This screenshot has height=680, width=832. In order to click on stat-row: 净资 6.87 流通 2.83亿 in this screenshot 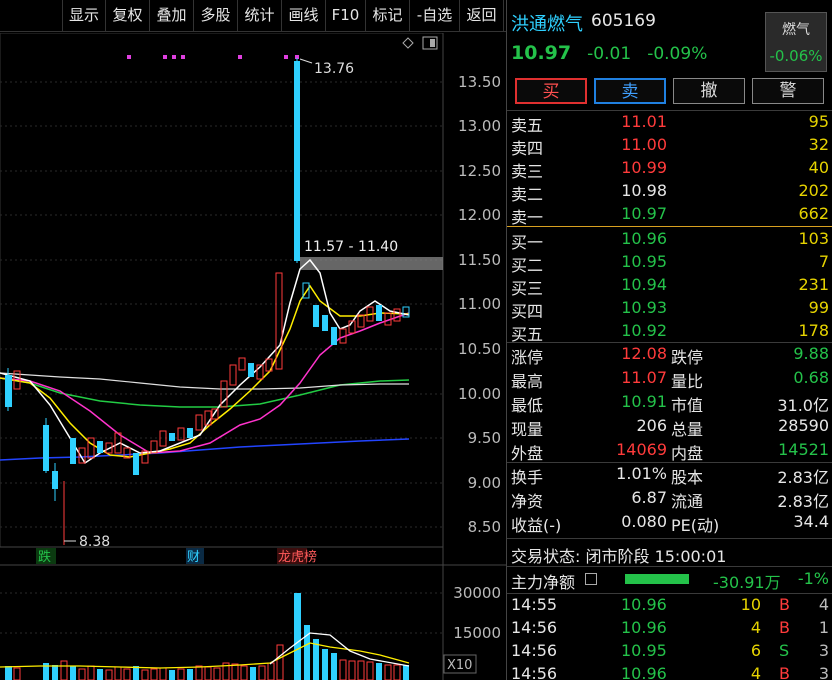, I will do `click(669, 499)`.